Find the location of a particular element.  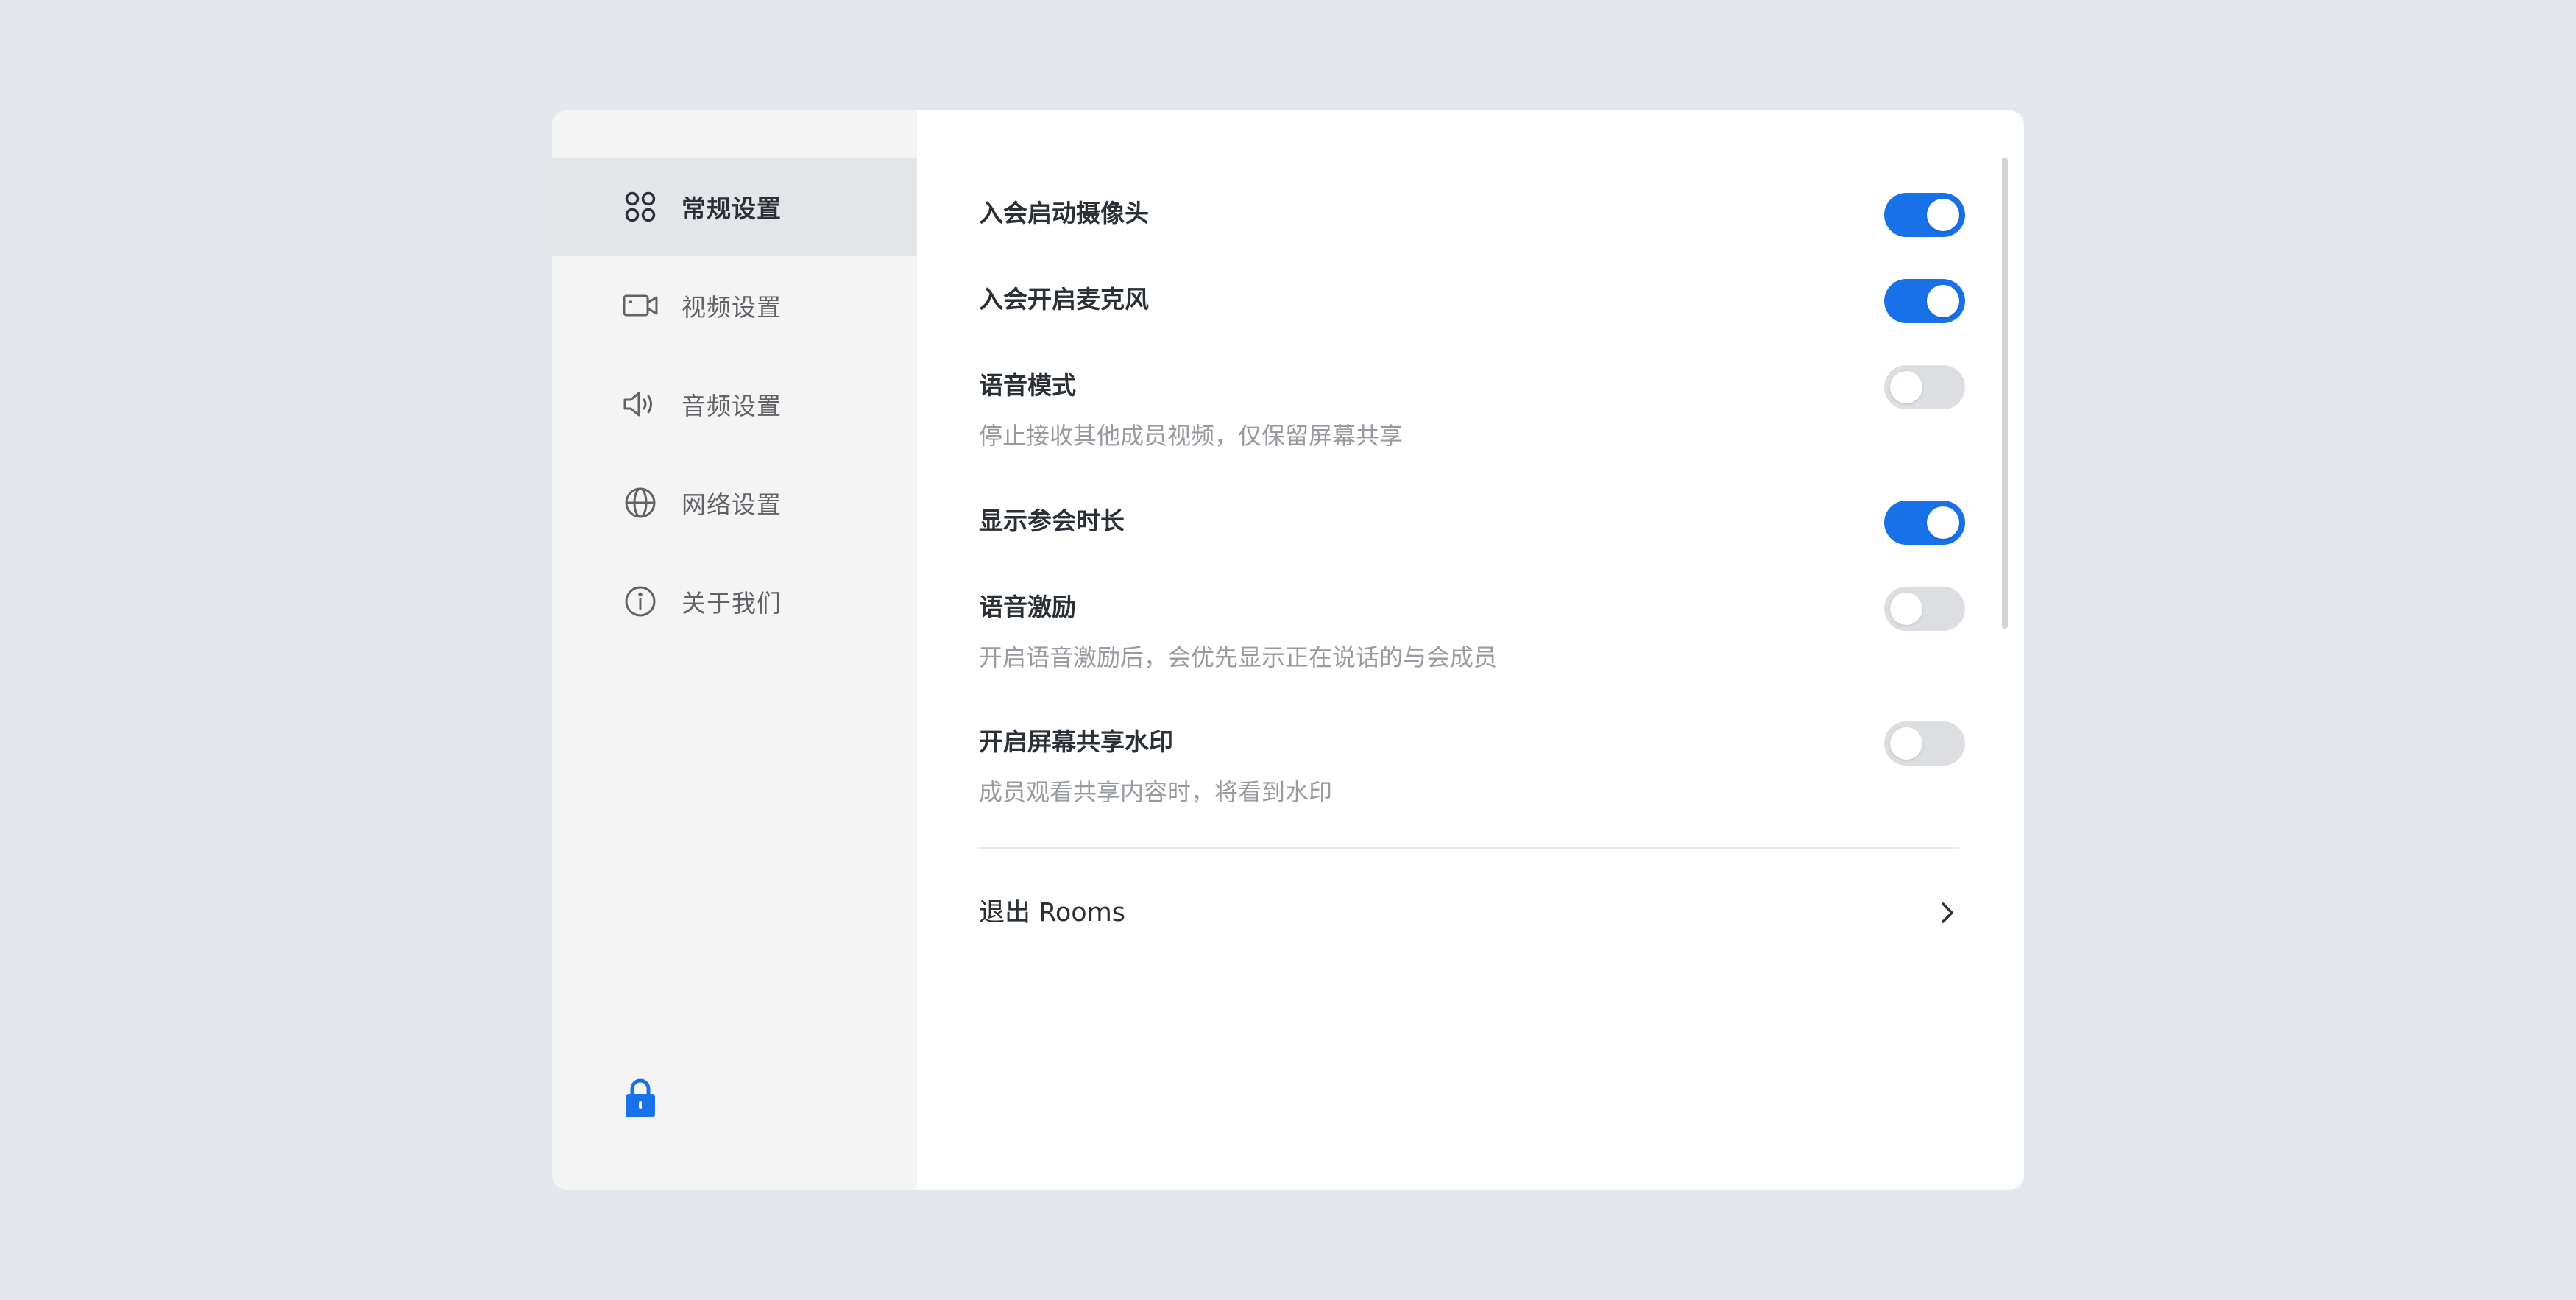

sidebar-nav: 常规设置 视频设置 音频设置 网络设置 关于我们 is located at coordinates (734, 404).